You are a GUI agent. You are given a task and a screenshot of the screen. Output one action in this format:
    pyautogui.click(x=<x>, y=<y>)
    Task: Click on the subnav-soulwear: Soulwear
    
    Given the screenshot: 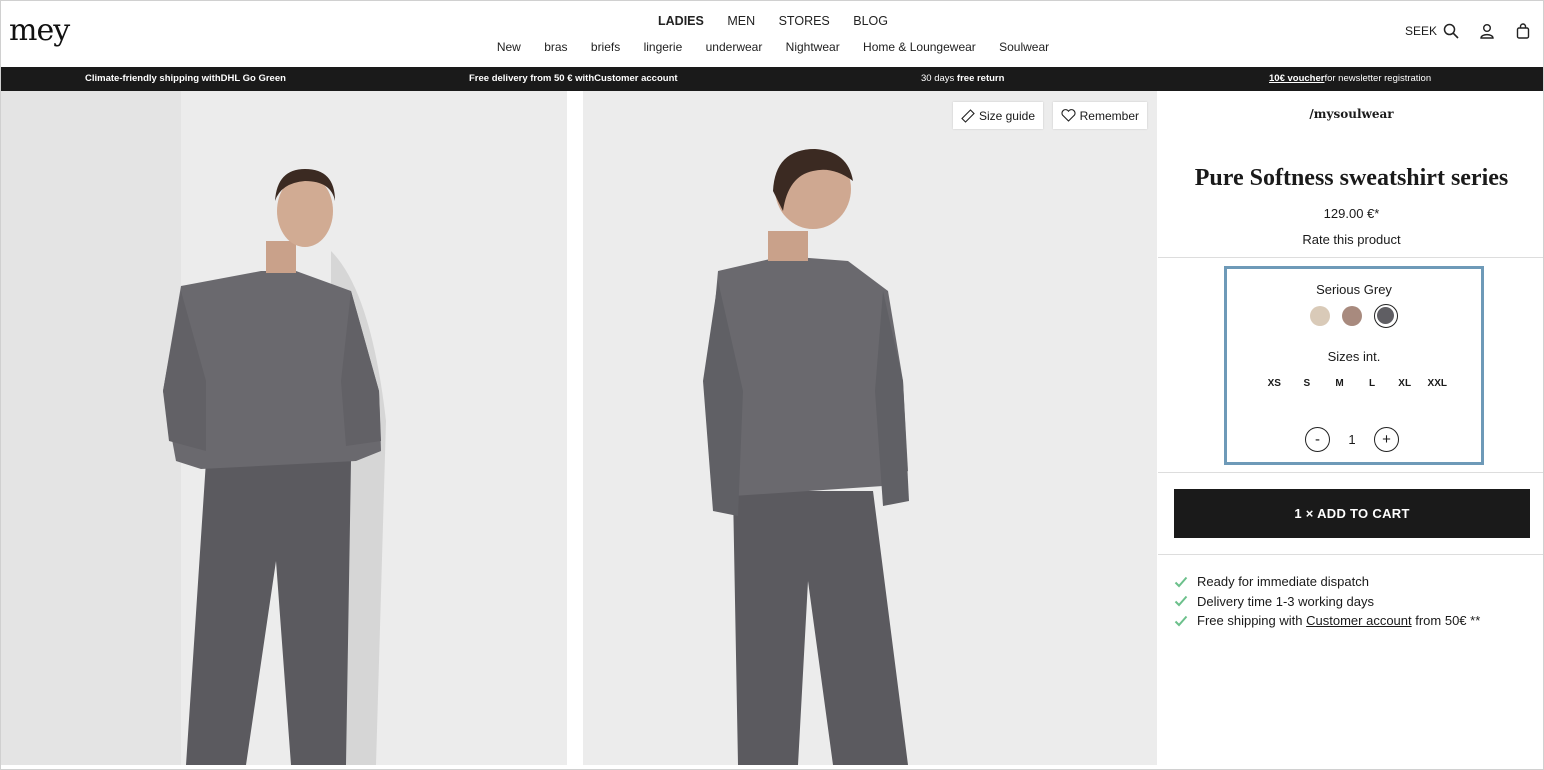 What is the action you would take?
    pyautogui.click(x=1024, y=47)
    